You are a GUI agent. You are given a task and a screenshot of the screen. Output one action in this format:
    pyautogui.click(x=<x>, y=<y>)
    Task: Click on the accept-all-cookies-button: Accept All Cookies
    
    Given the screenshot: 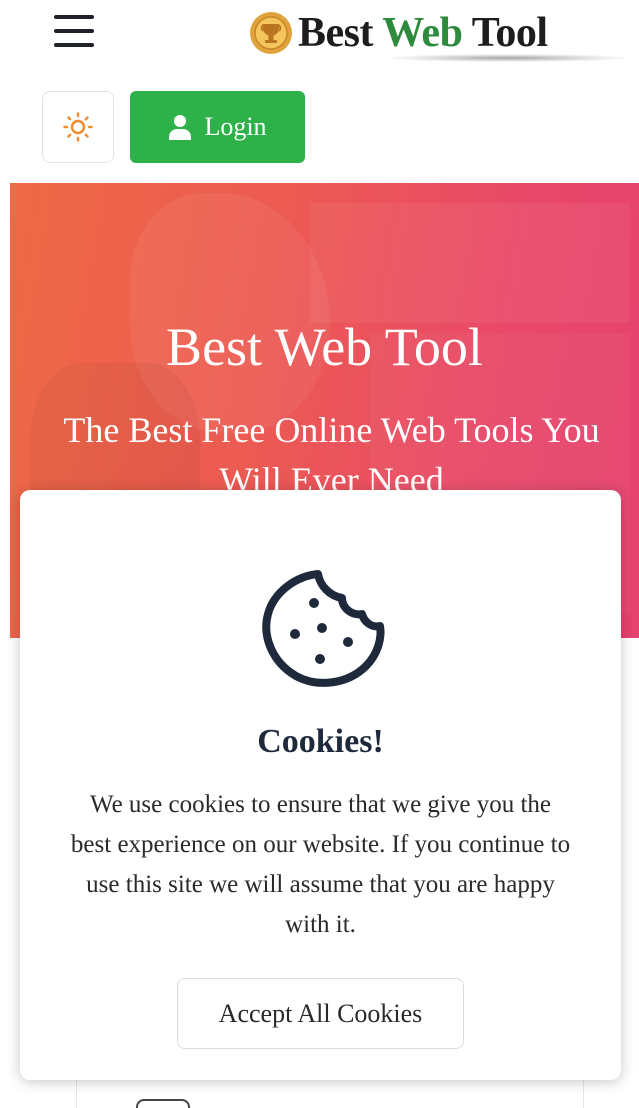 What is the action you would take?
    pyautogui.click(x=320, y=1013)
    